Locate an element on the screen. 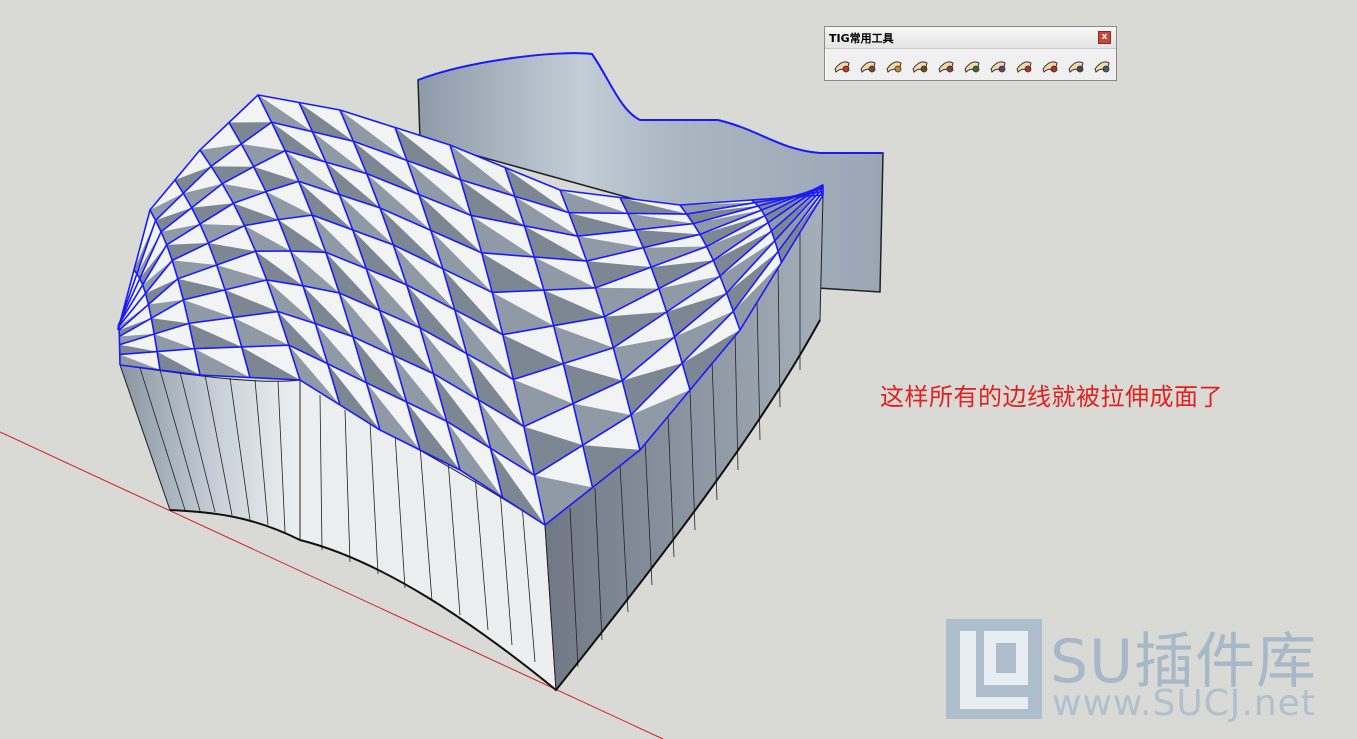 The height and width of the screenshot is (739, 1357). surface-tool-8-icon is located at coordinates (1023, 65).